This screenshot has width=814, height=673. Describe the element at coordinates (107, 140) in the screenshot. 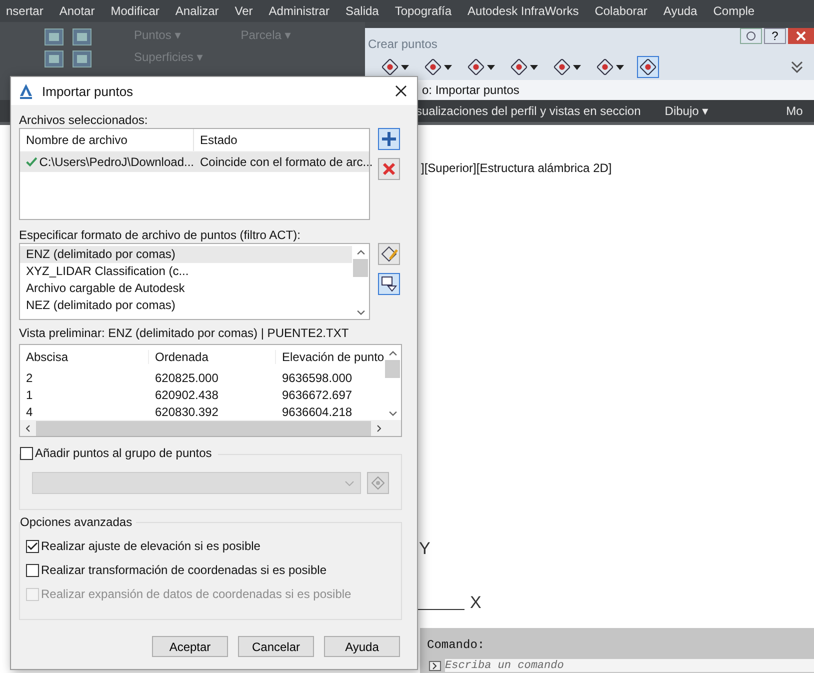

I see `column-header: Nombre de archivo` at that location.